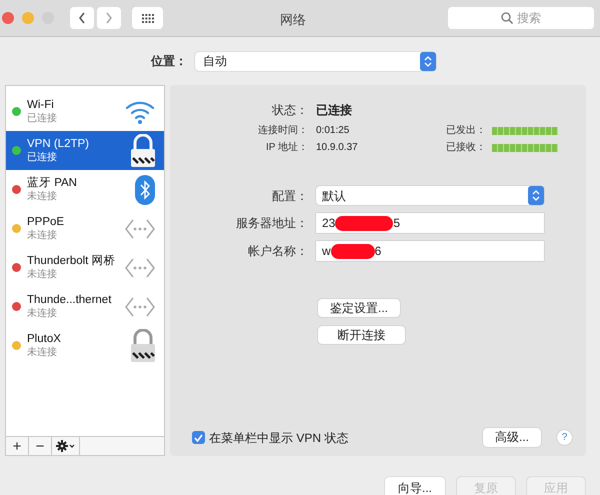  What do you see at coordinates (315, 61) in the screenshot?
I see `location-select: 自动` at bounding box center [315, 61].